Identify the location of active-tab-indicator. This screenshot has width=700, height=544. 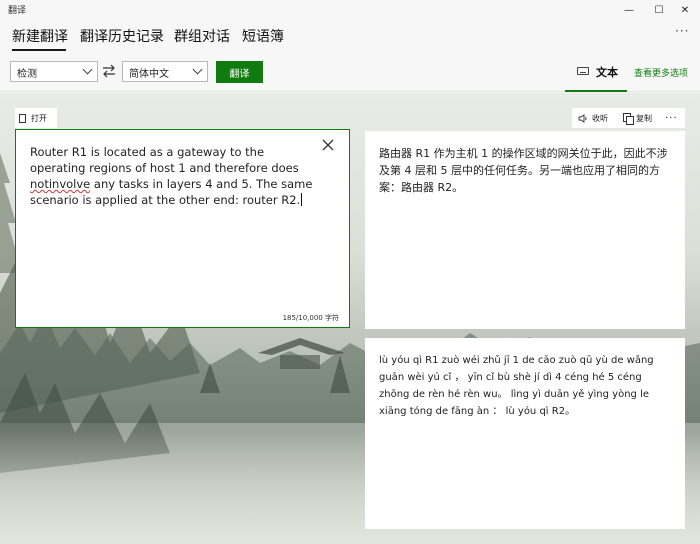
(39, 50).